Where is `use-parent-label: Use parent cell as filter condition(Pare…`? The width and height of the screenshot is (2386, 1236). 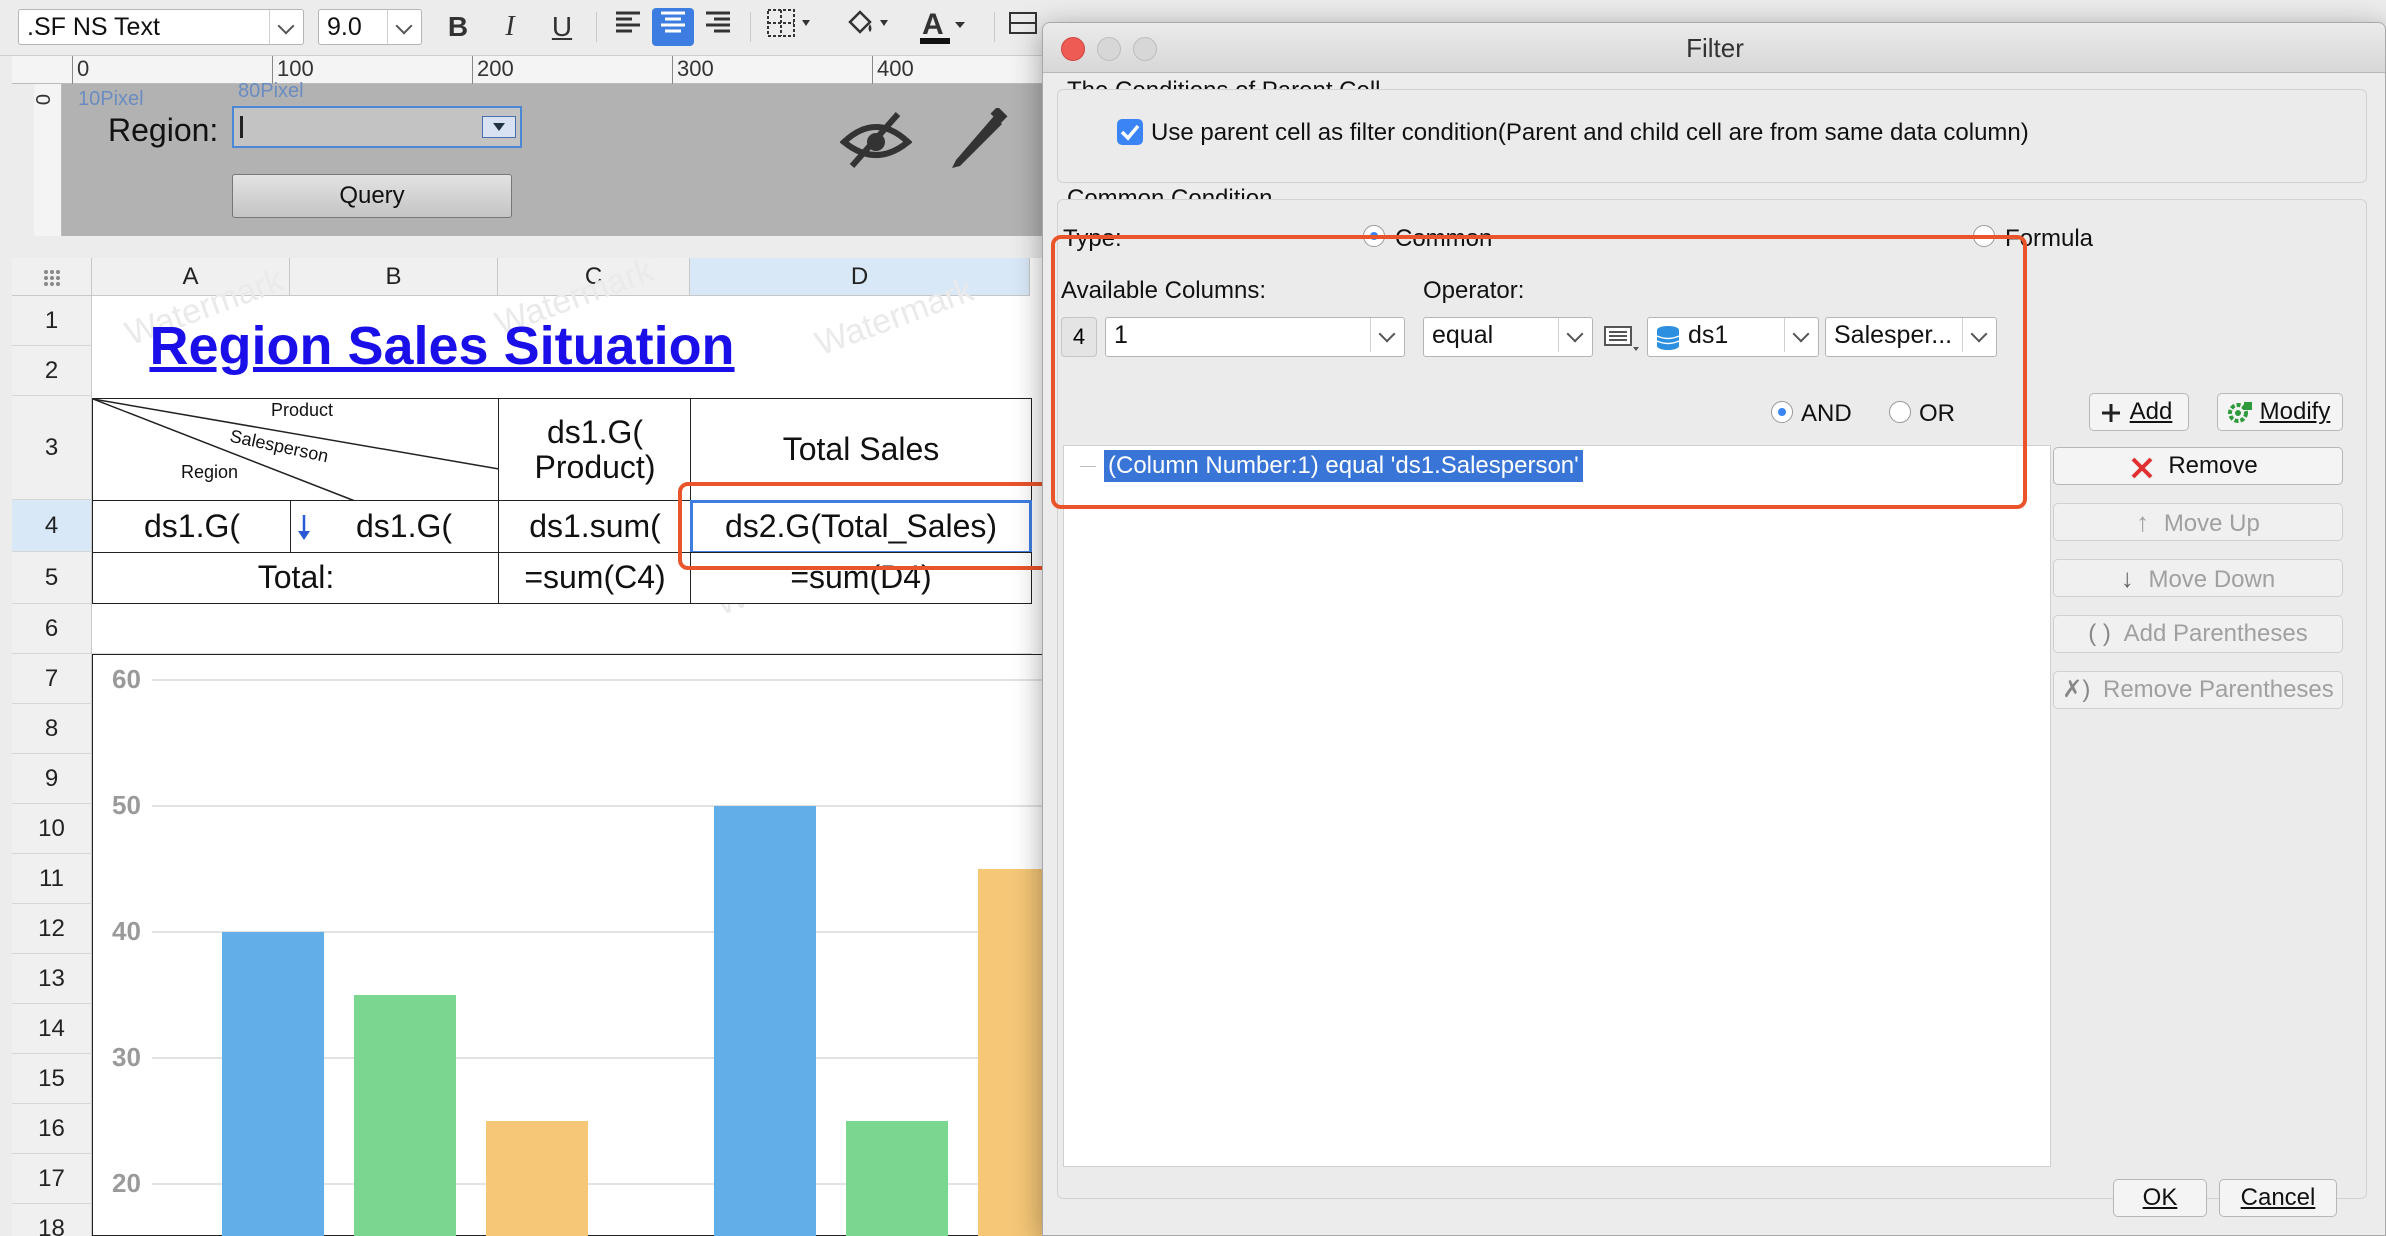 use-parent-label: Use parent cell as filter condition(Pare… is located at coordinates (1590, 132).